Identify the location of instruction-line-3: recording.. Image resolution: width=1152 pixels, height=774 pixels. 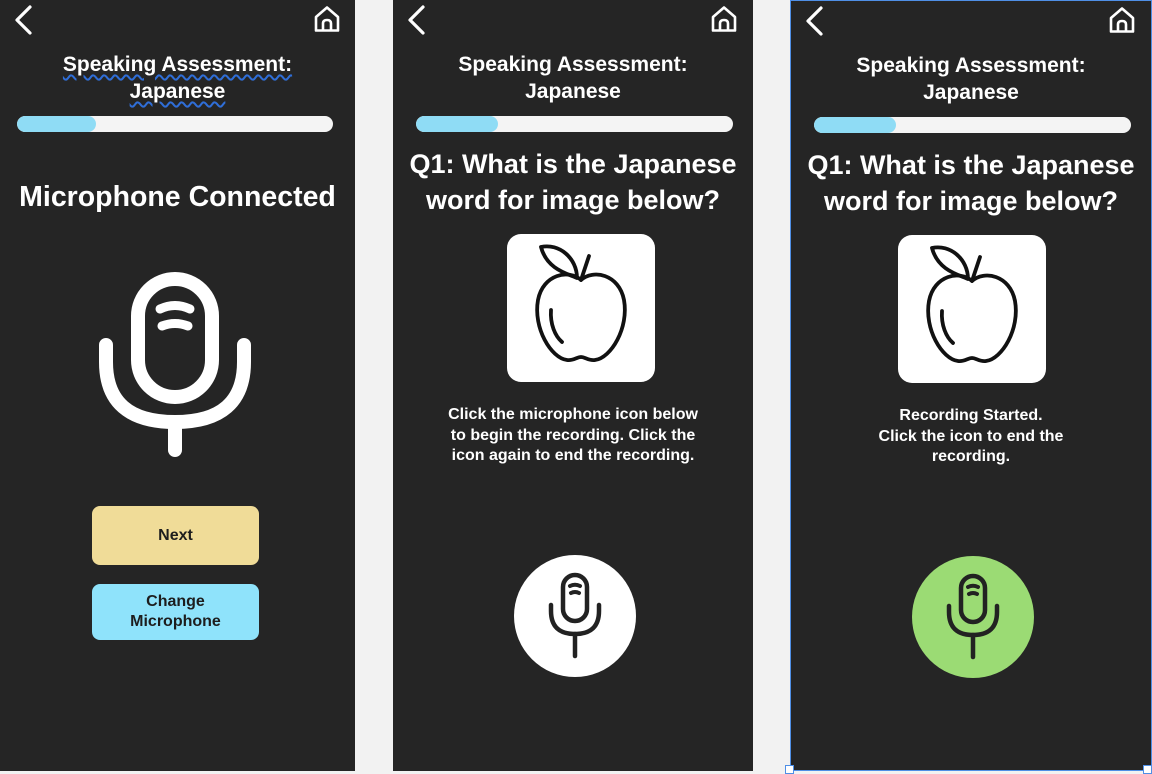
(971, 456).